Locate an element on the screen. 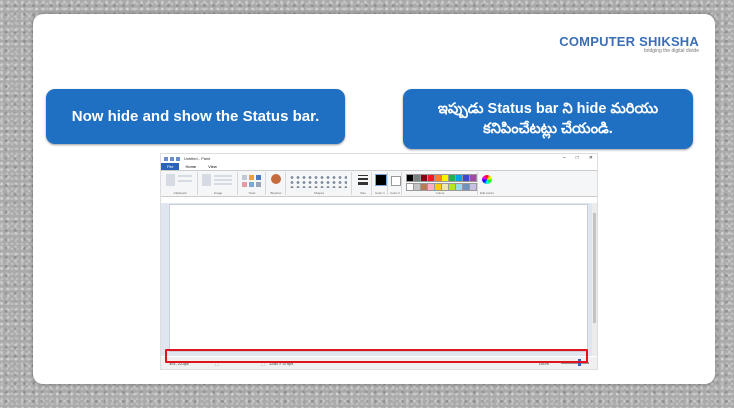 The image size is (734, 408). group-label: Brushes is located at coordinates (276, 193).